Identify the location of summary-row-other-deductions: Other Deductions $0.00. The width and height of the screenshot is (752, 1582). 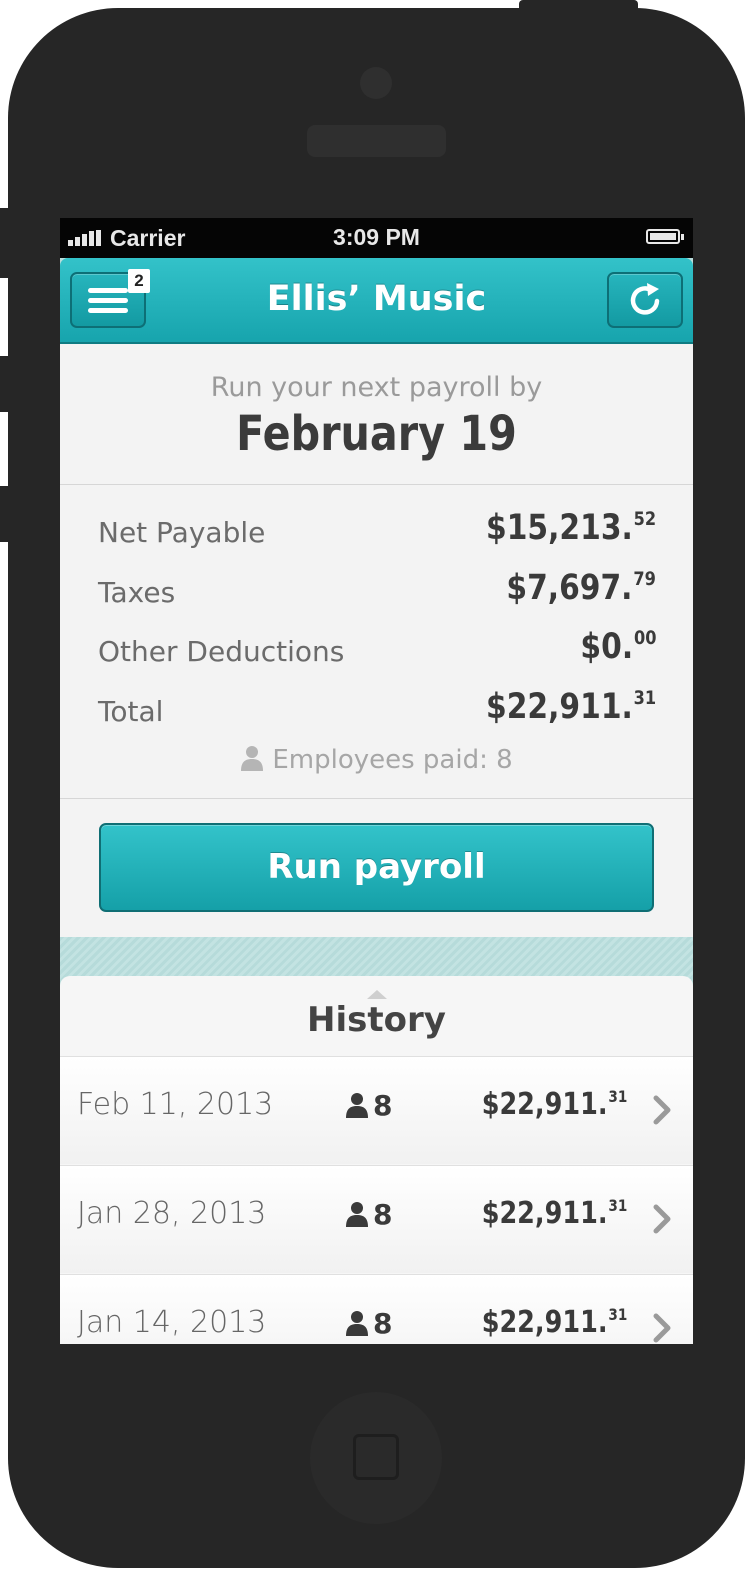
(377, 651).